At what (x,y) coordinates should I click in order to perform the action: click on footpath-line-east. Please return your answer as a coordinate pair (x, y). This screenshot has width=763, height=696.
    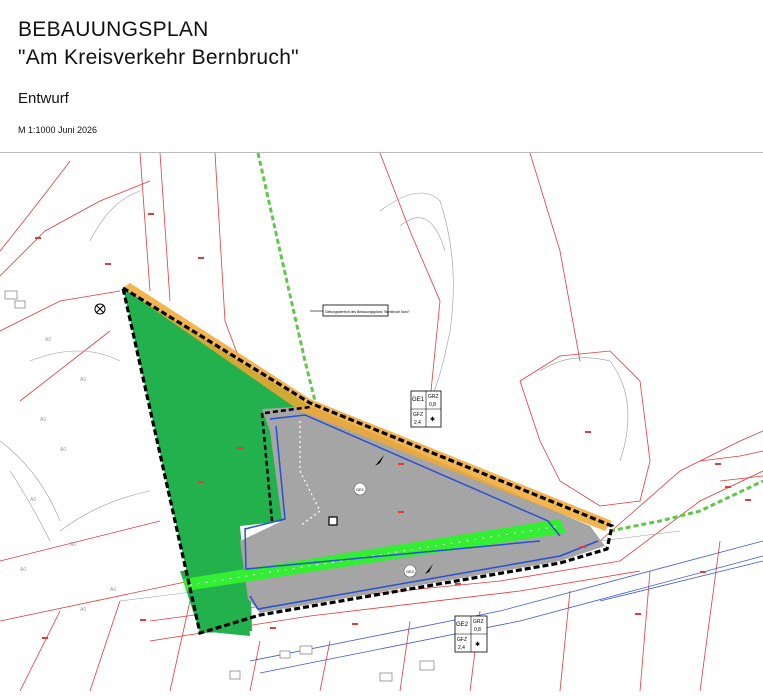
    Looking at the image, I should click on (686, 506).